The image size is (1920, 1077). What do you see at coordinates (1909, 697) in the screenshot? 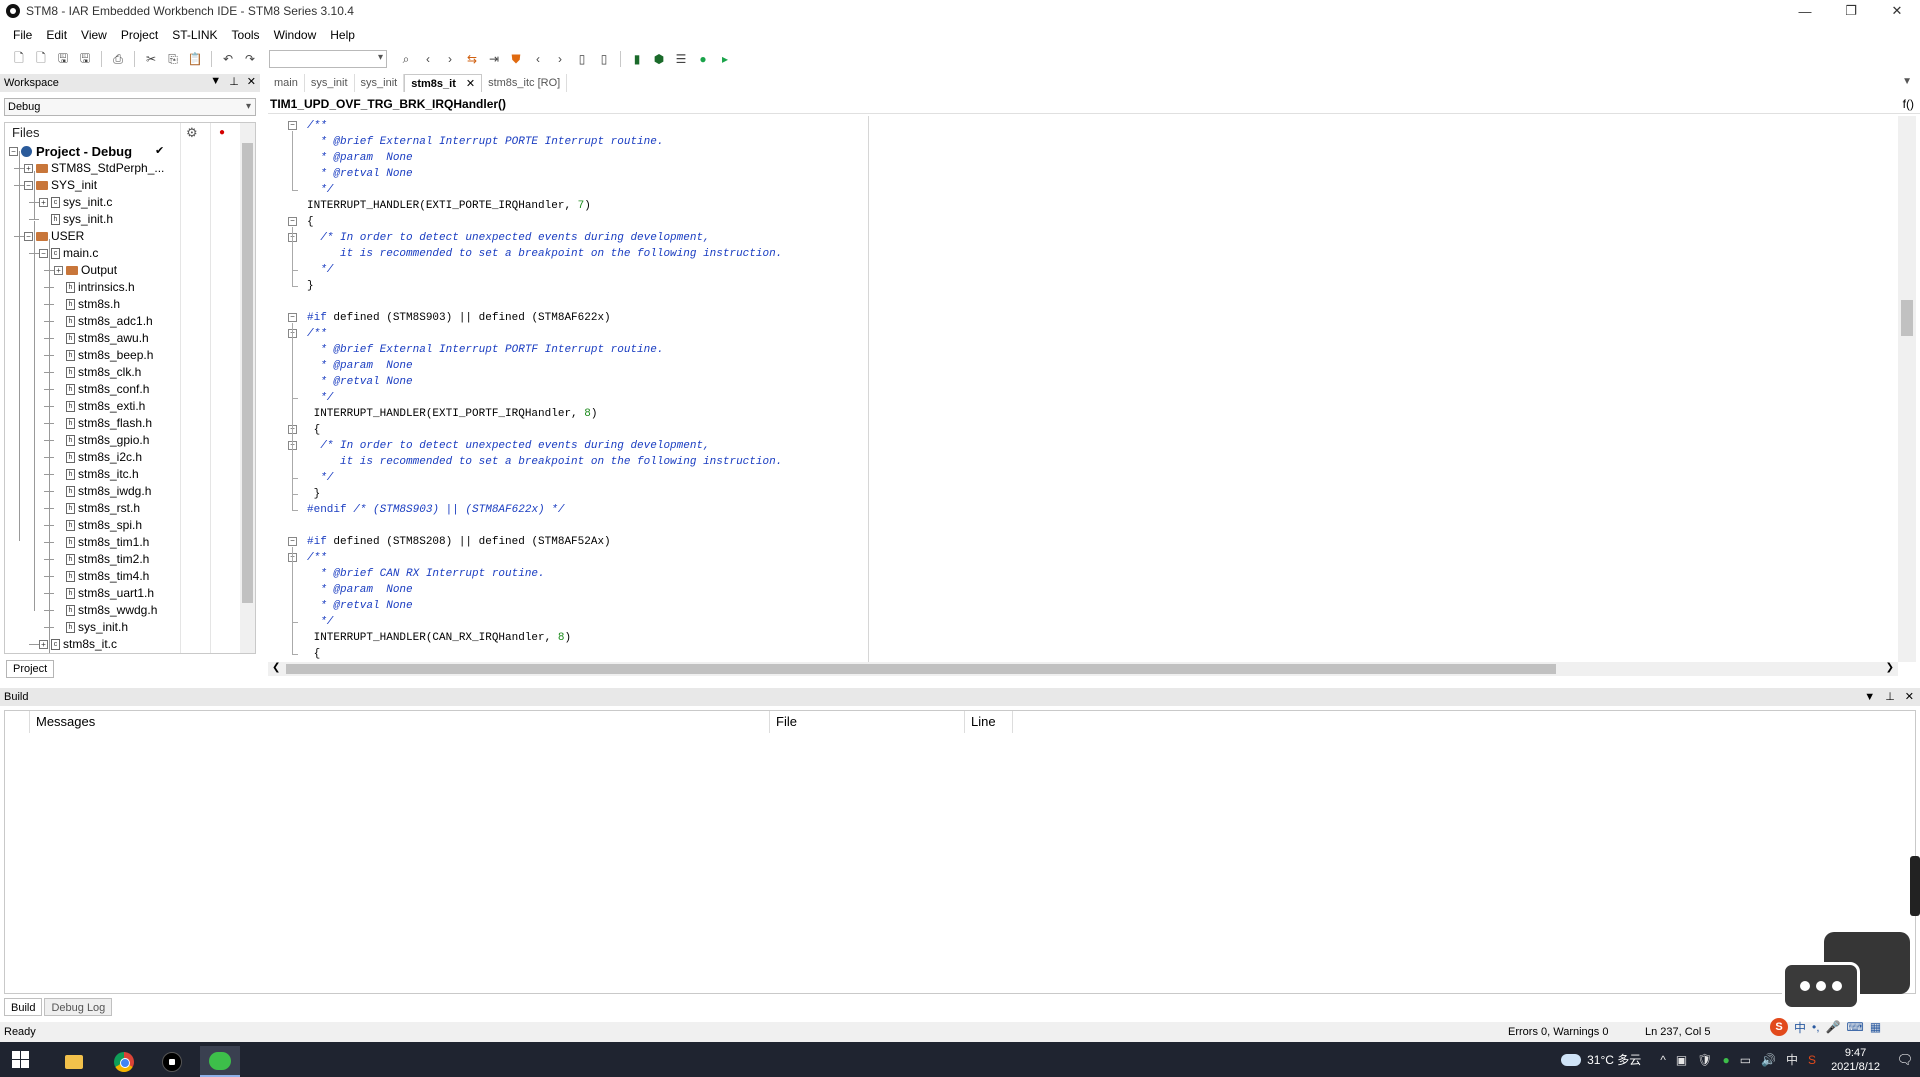
I see `close-icon: ✕` at bounding box center [1909, 697].